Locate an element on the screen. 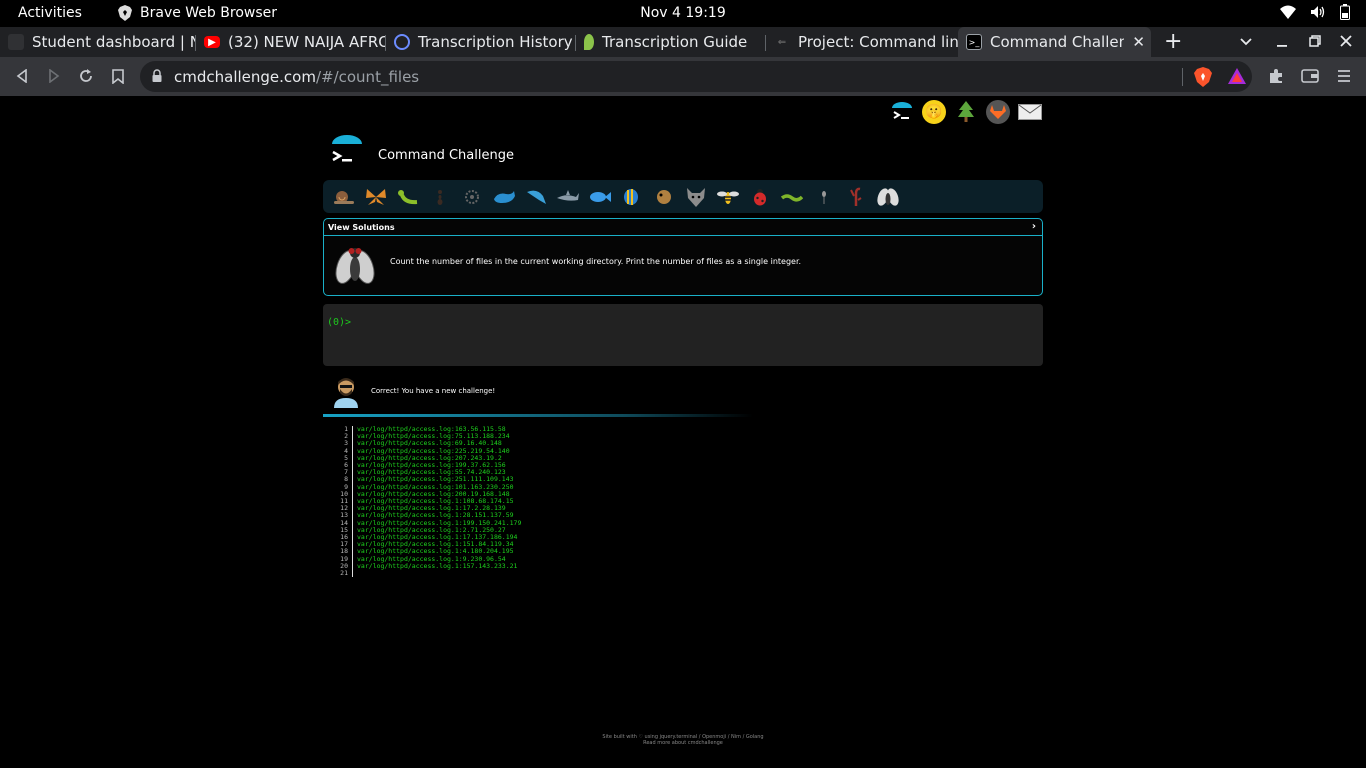 The image size is (1366, 768). url-text: cmdchallenge.com/#/count_files is located at coordinates (296, 77).